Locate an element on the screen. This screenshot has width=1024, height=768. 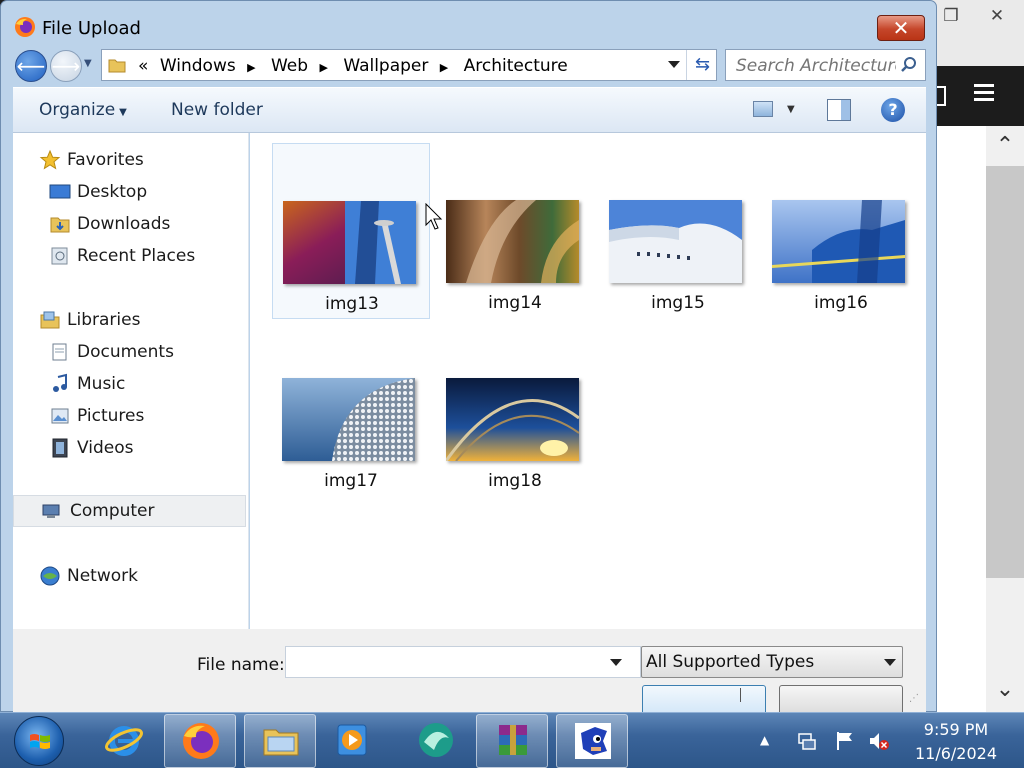
file-item: img16 is located at coordinates (841, 231).